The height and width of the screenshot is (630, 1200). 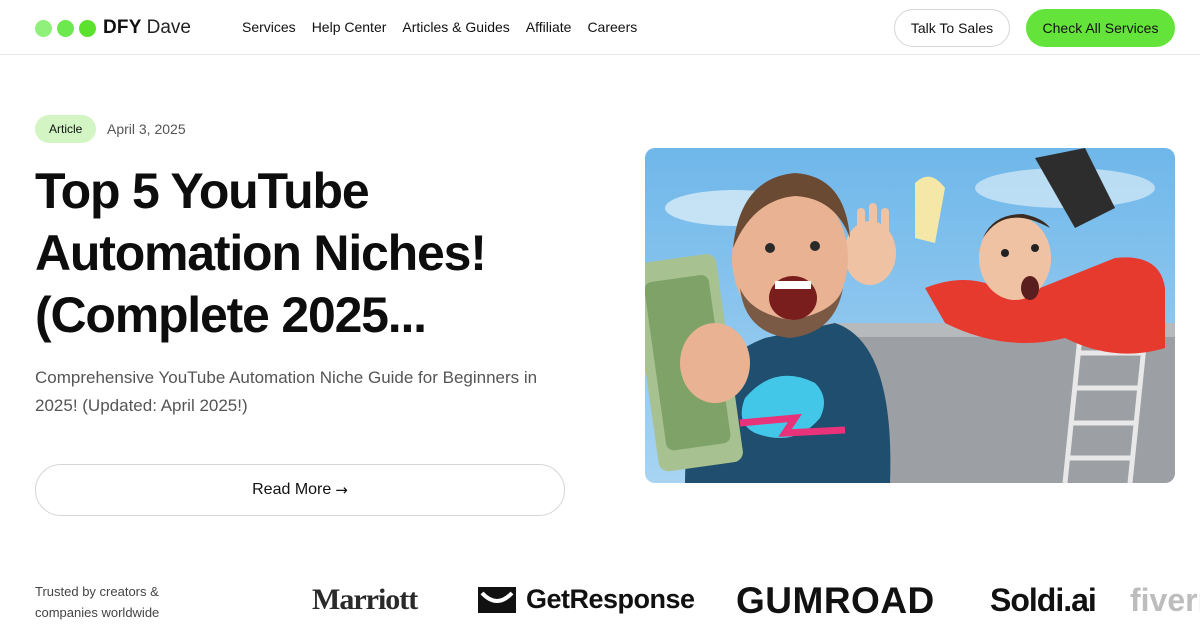 What do you see at coordinates (168, 27) in the screenshot?
I see `logo-text-light: Dave` at bounding box center [168, 27].